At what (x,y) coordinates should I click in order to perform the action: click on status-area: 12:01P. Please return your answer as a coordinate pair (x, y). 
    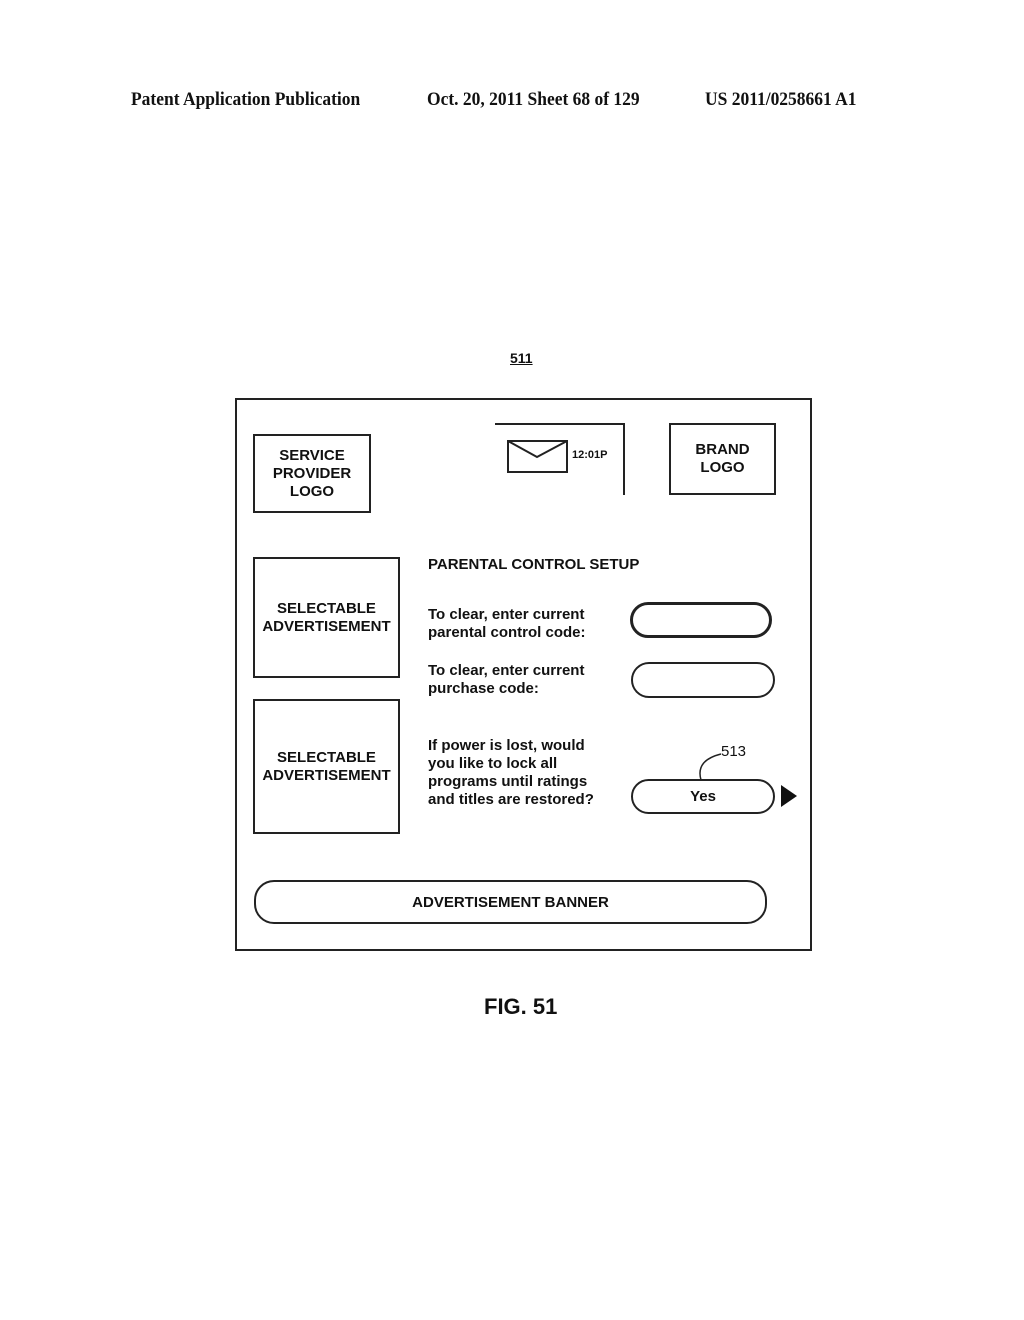
    Looking at the image, I should click on (560, 459).